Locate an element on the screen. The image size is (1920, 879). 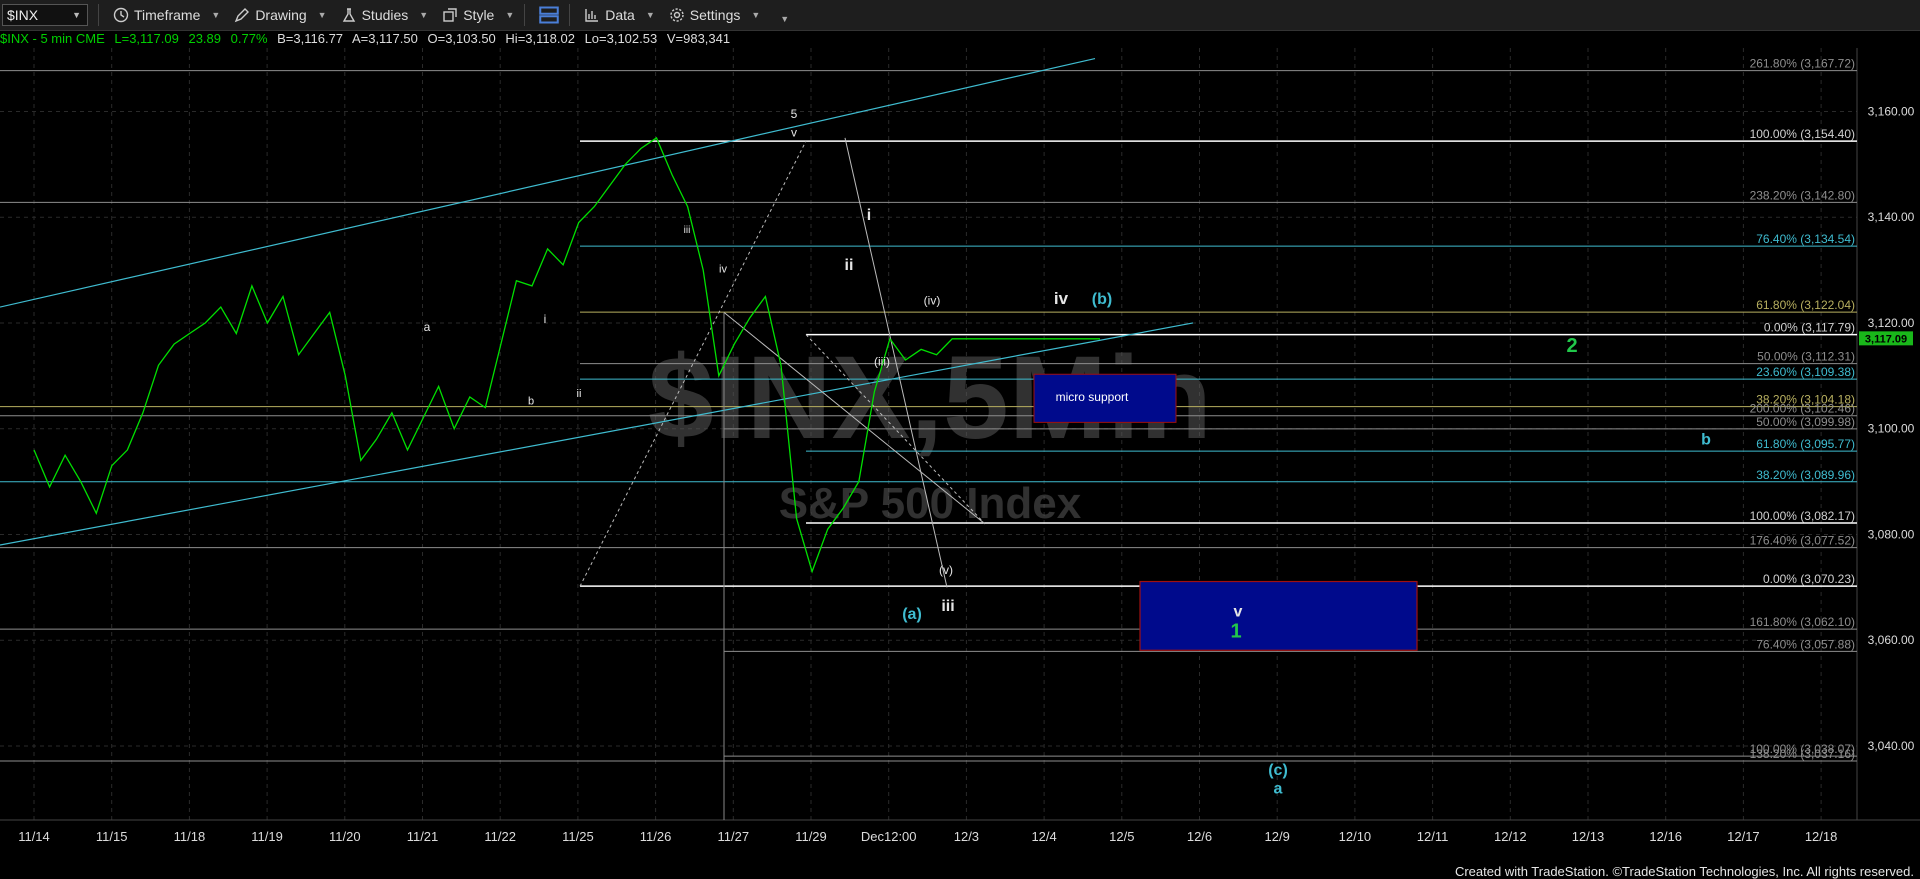
y-tick-label: 3,060.00 is located at coordinates (1891, 640).